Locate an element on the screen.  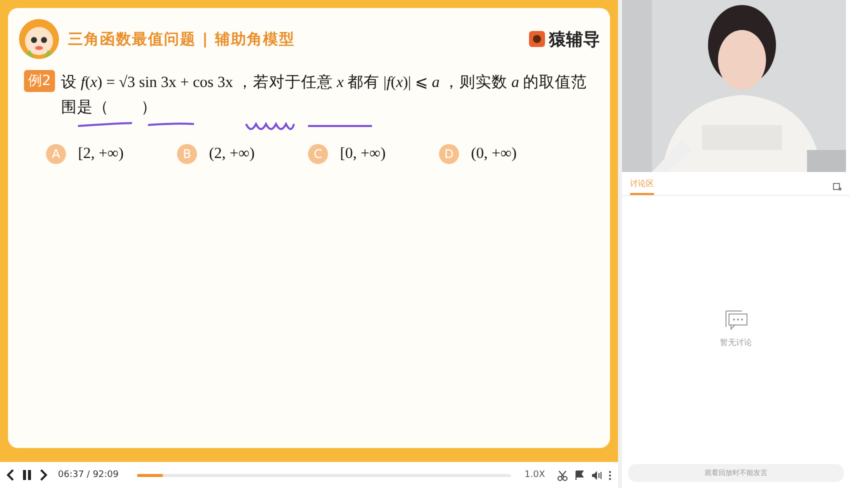
option-text: [2, +∞) is located at coordinates (101, 154).